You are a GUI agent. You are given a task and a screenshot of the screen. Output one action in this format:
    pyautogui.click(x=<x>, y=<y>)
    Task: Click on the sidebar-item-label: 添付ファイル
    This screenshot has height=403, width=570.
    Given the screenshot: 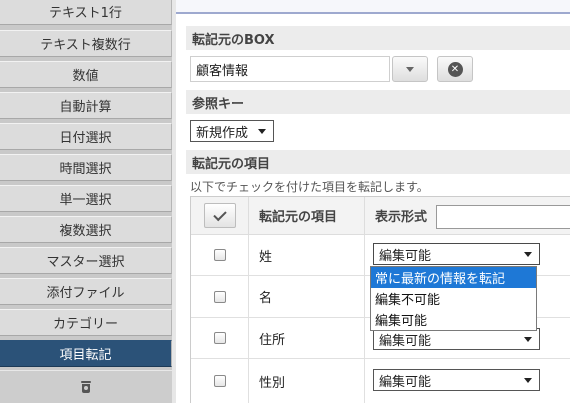 What is the action you would take?
    pyautogui.click(x=85, y=293)
    